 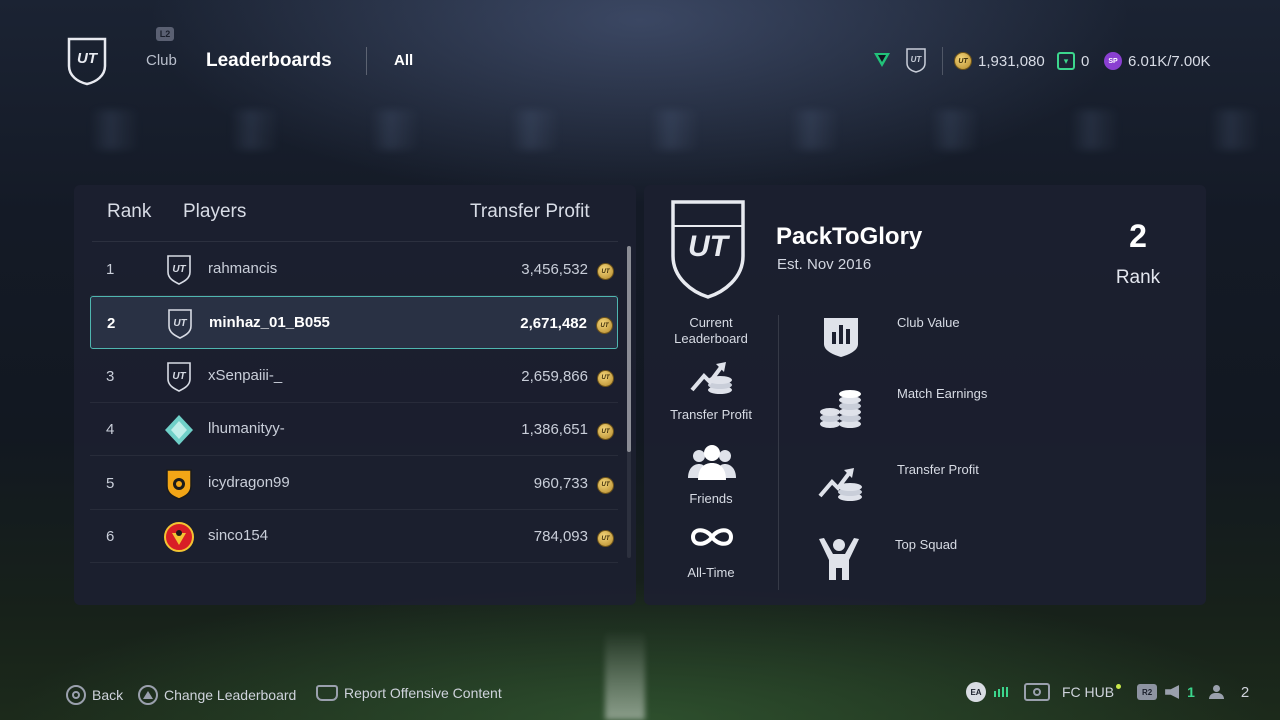 What do you see at coordinates (1191, 692) in the screenshot?
I see `online-count: 1` at bounding box center [1191, 692].